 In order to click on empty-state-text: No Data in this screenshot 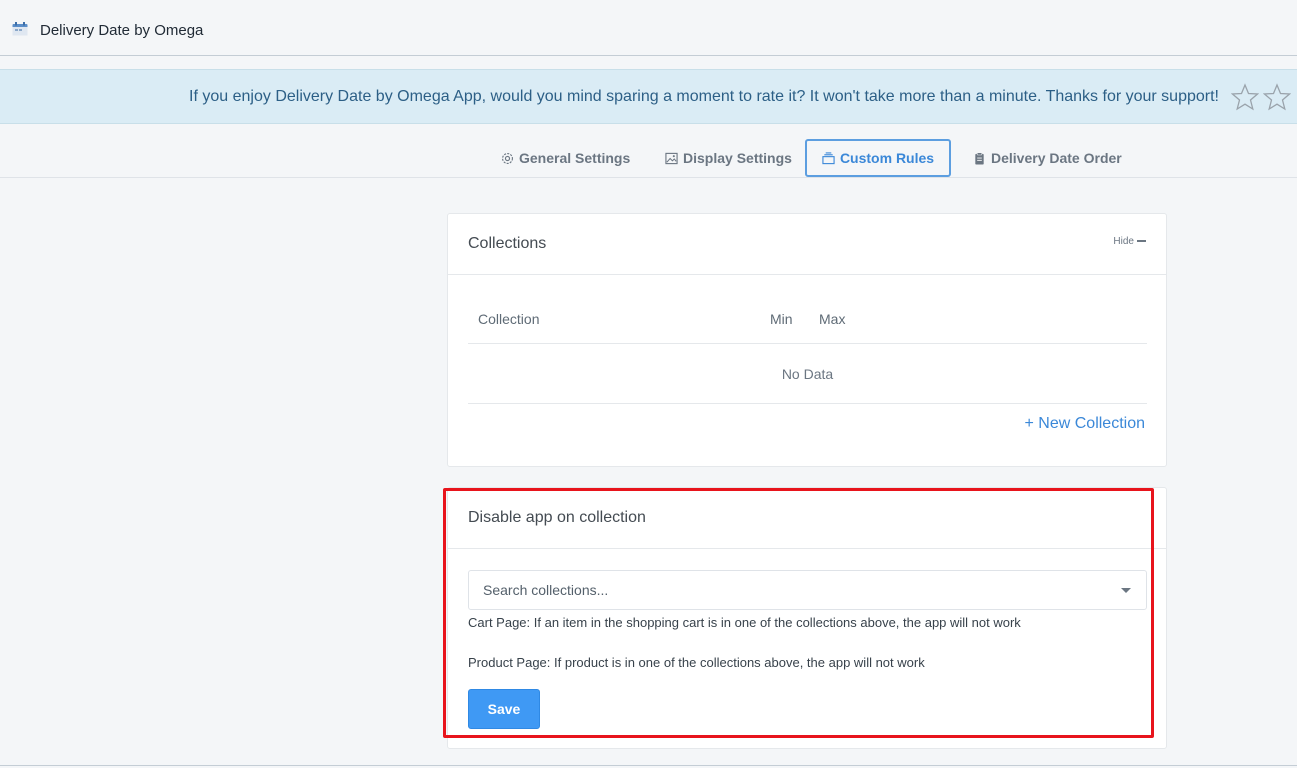, I will do `click(807, 373)`.